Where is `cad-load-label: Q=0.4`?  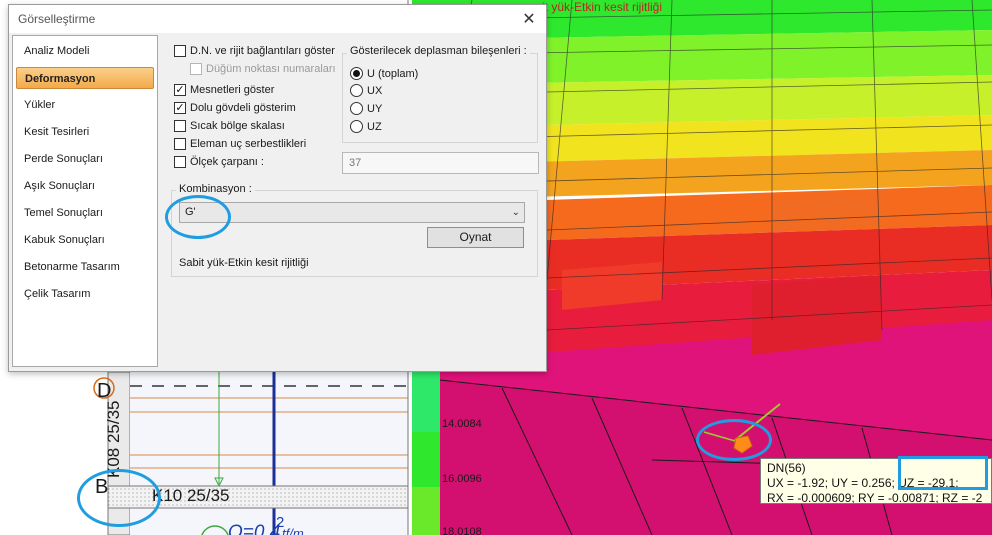 cad-load-label: Q=0.4 is located at coordinates (254, 528).